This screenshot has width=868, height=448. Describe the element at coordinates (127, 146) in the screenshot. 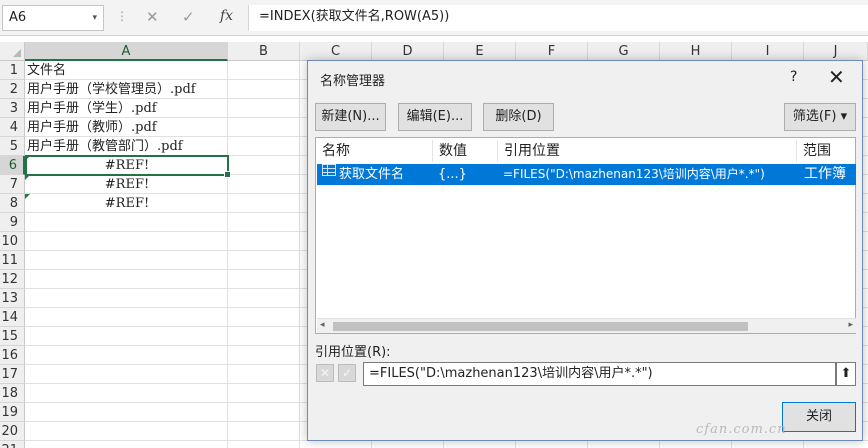

I see `cell-a5: 用户手册（教管部门）.pdf` at that location.